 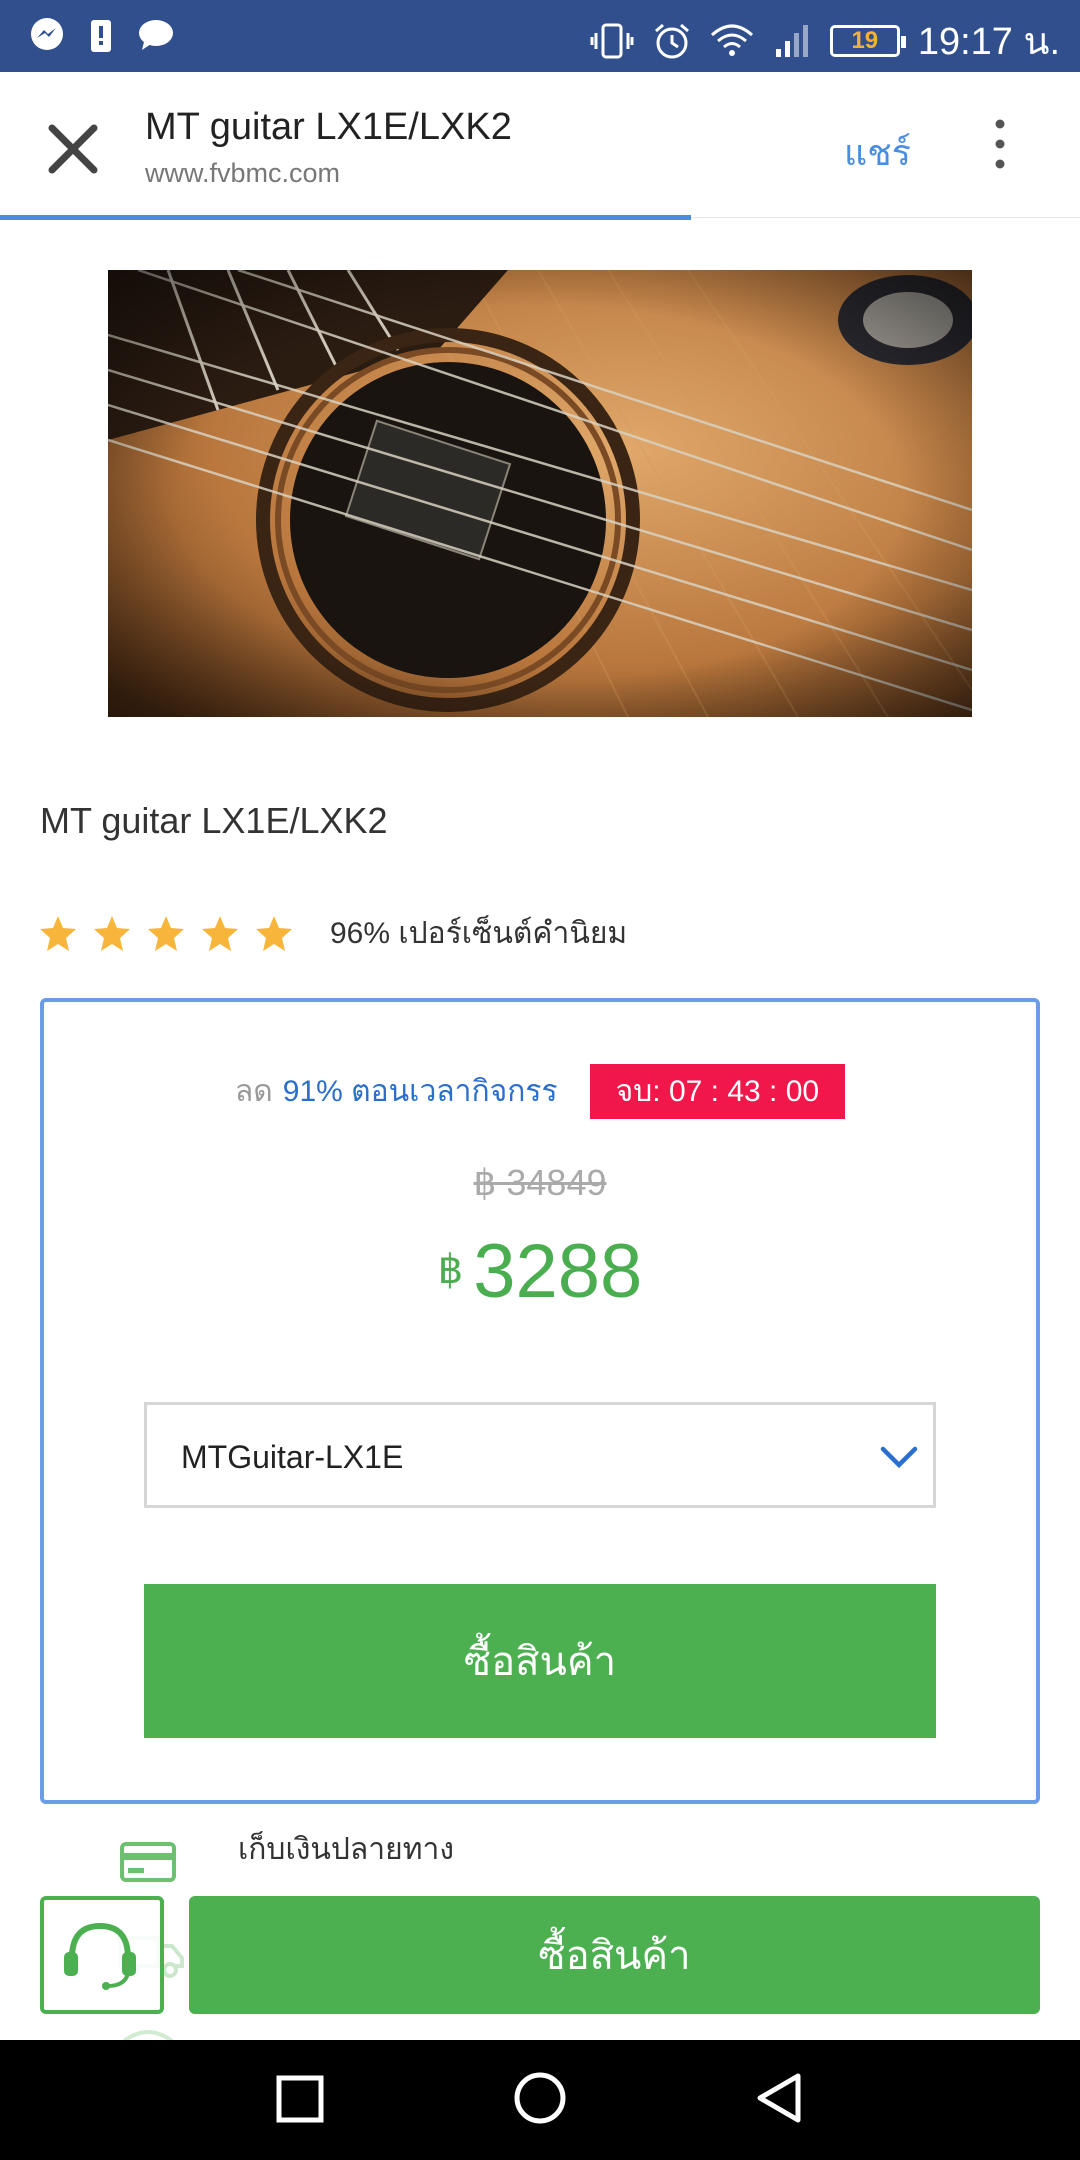 I want to click on wifi-icon, so click(x=732, y=41).